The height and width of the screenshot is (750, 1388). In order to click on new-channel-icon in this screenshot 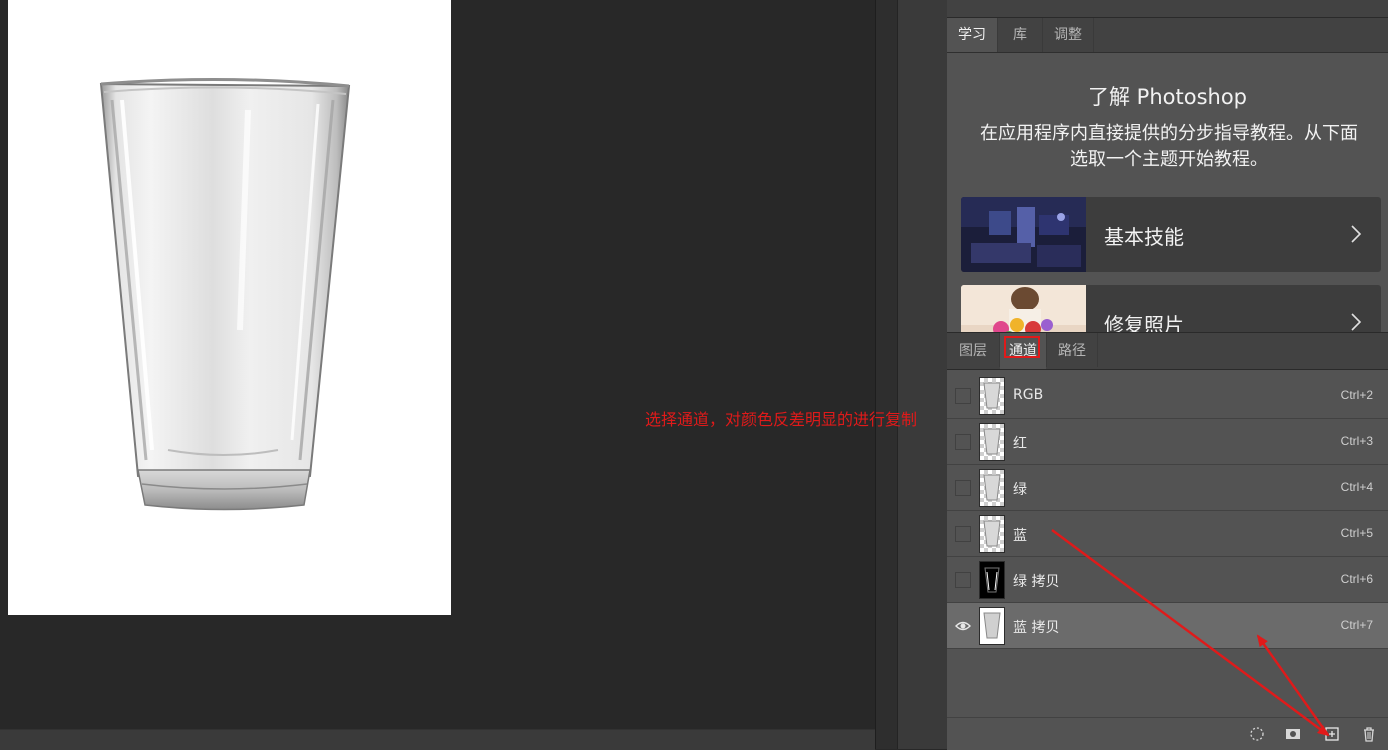, I will do `click(1332, 734)`.